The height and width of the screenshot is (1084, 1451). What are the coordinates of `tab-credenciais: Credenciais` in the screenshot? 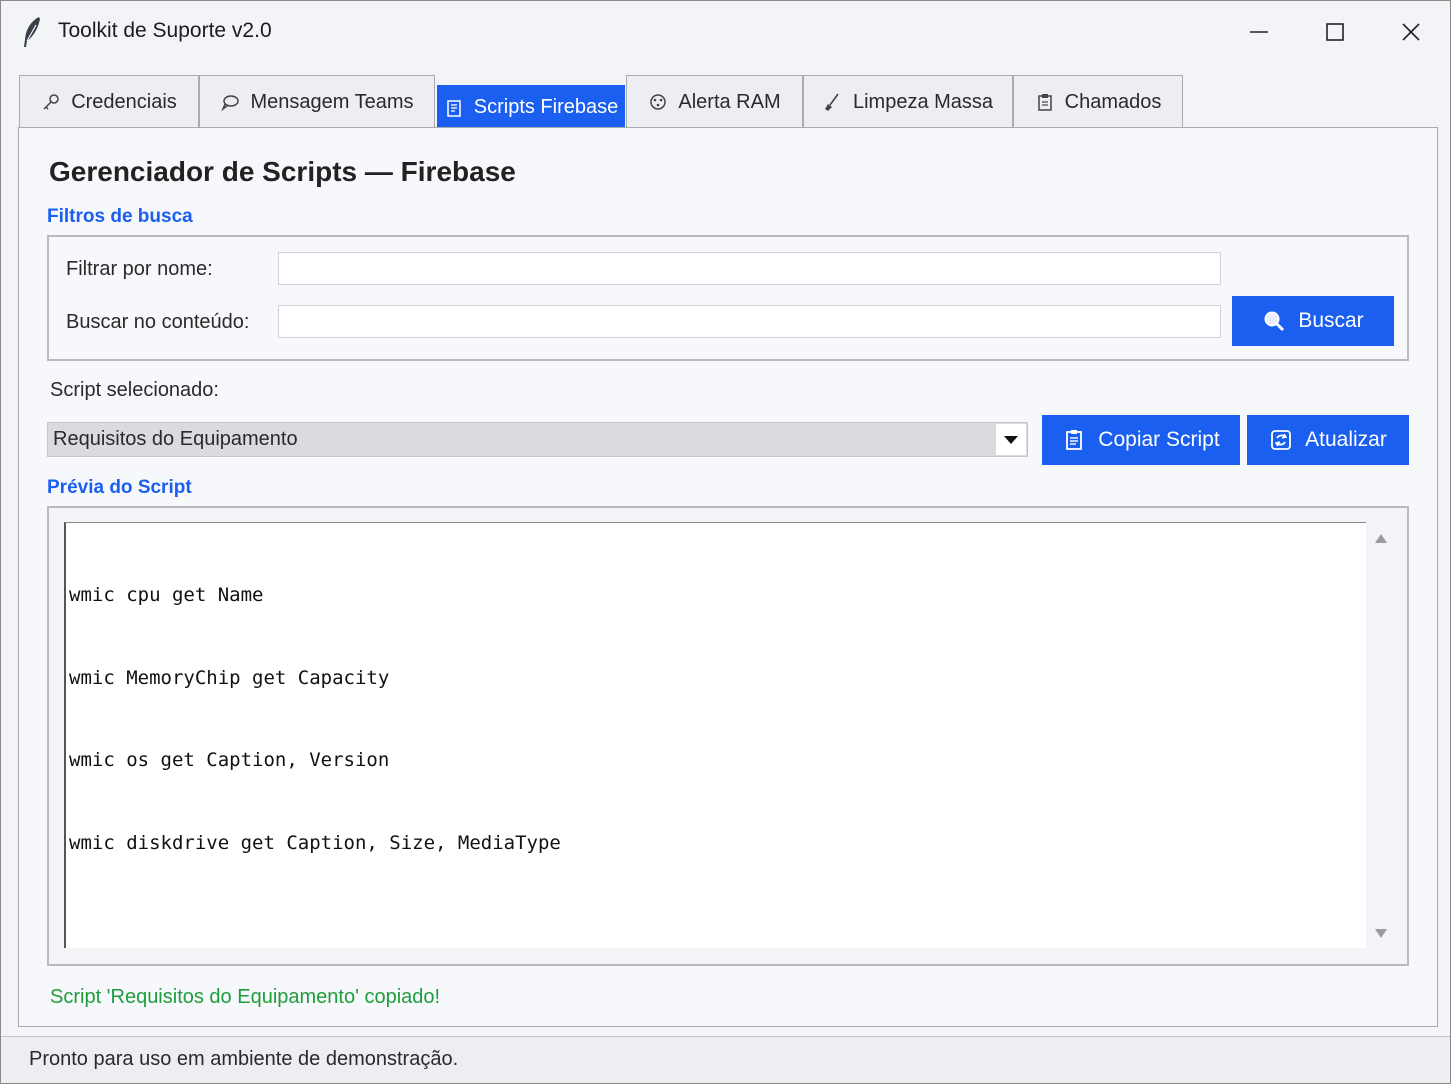 It's located at (109, 101).